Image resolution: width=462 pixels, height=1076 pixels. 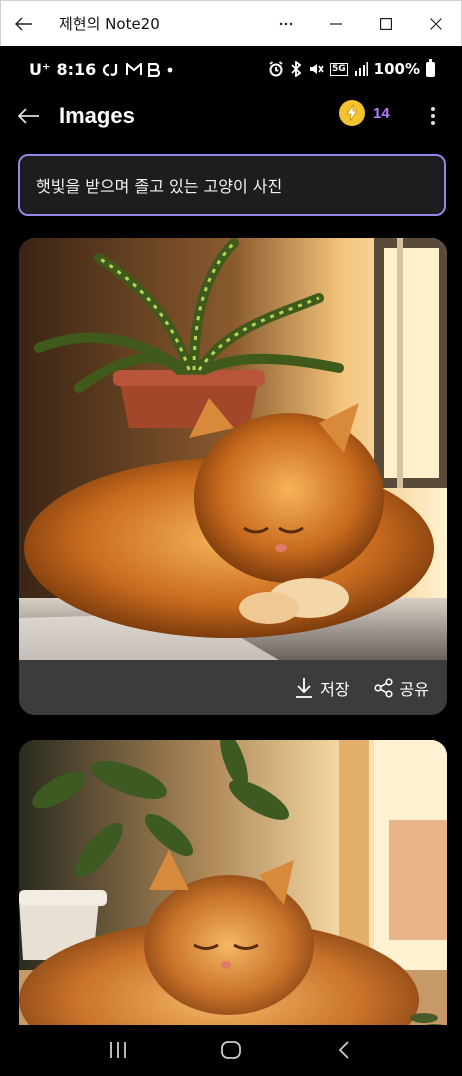 What do you see at coordinates (101, 69) in the screenshot?
I see `status-left: U⁺ 8:16` at bounding box center [101, 69].